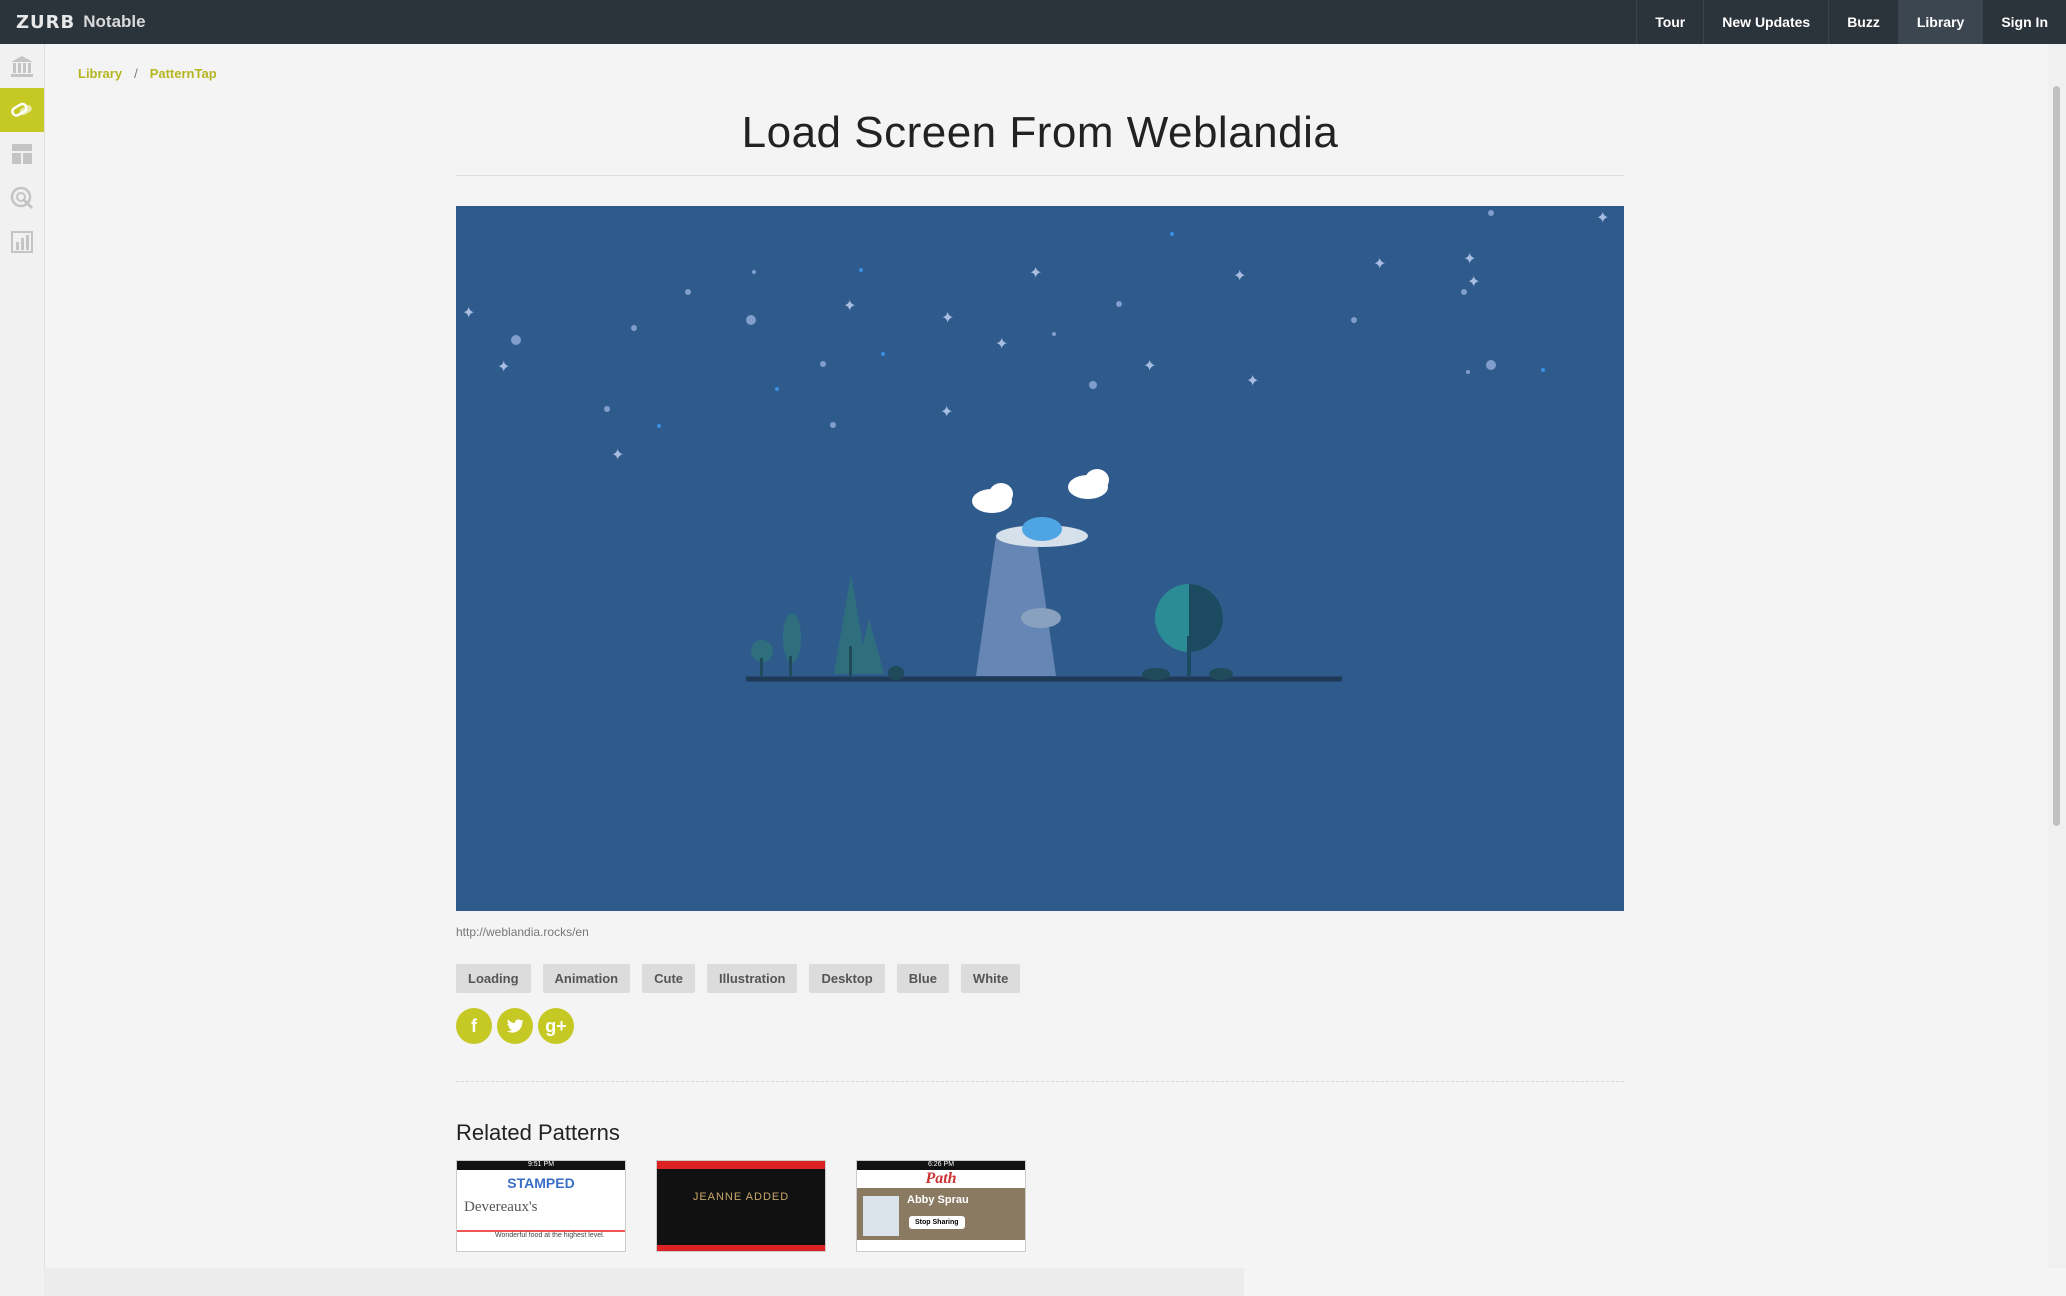  I want to click on sidebar-item-stats, so click(22, 242).